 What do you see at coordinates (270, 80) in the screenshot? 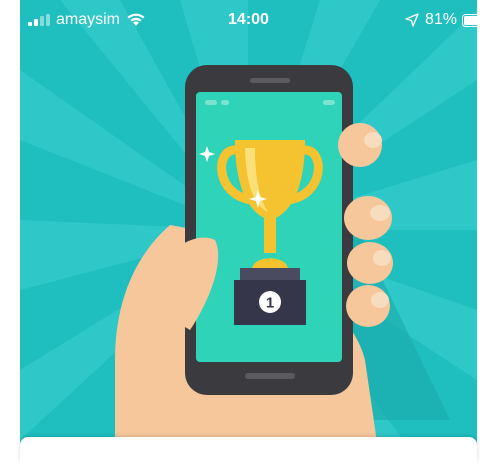
I see `phone-speaker` at bounding box center [270, 80].